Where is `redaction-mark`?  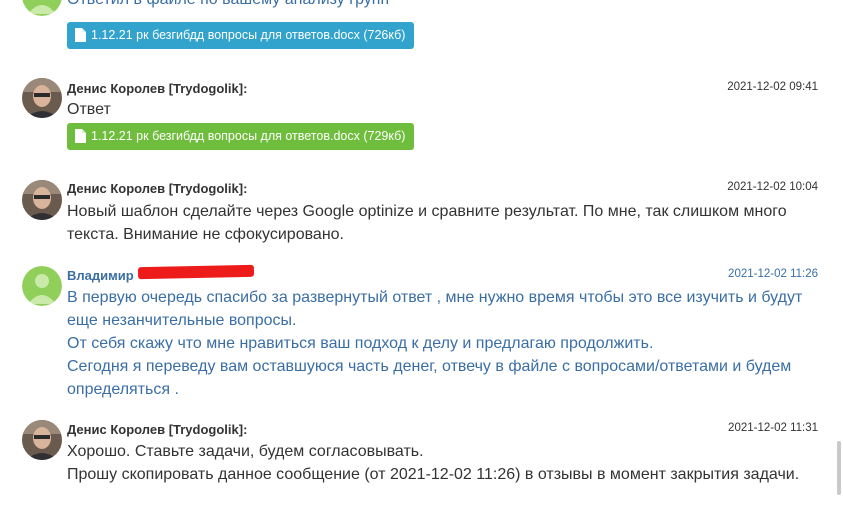 redaction-mark is located at coordinates (196, 272).